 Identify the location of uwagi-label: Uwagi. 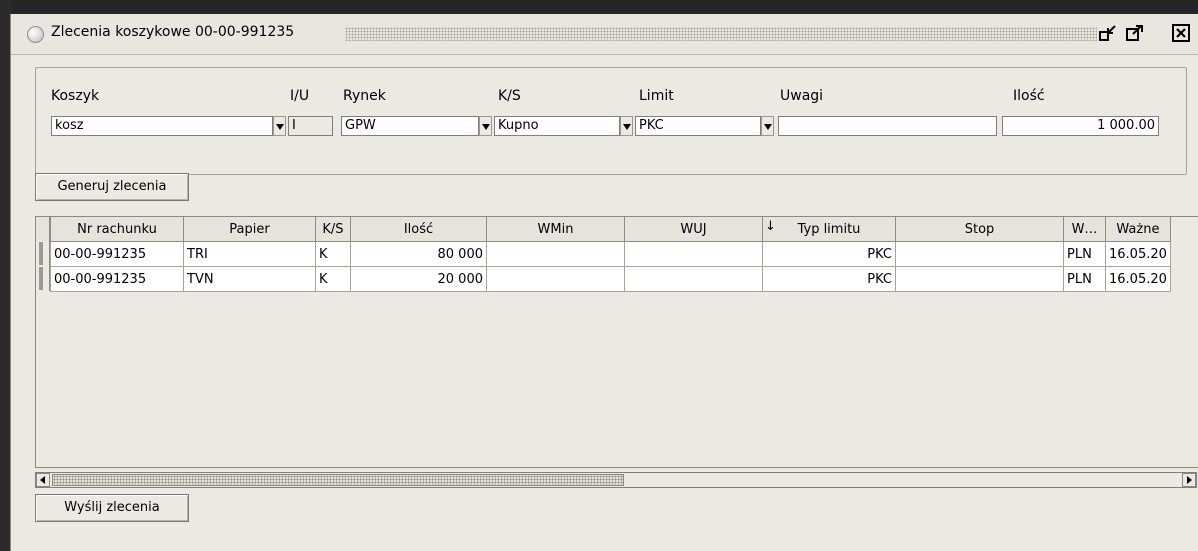
(802, 96).